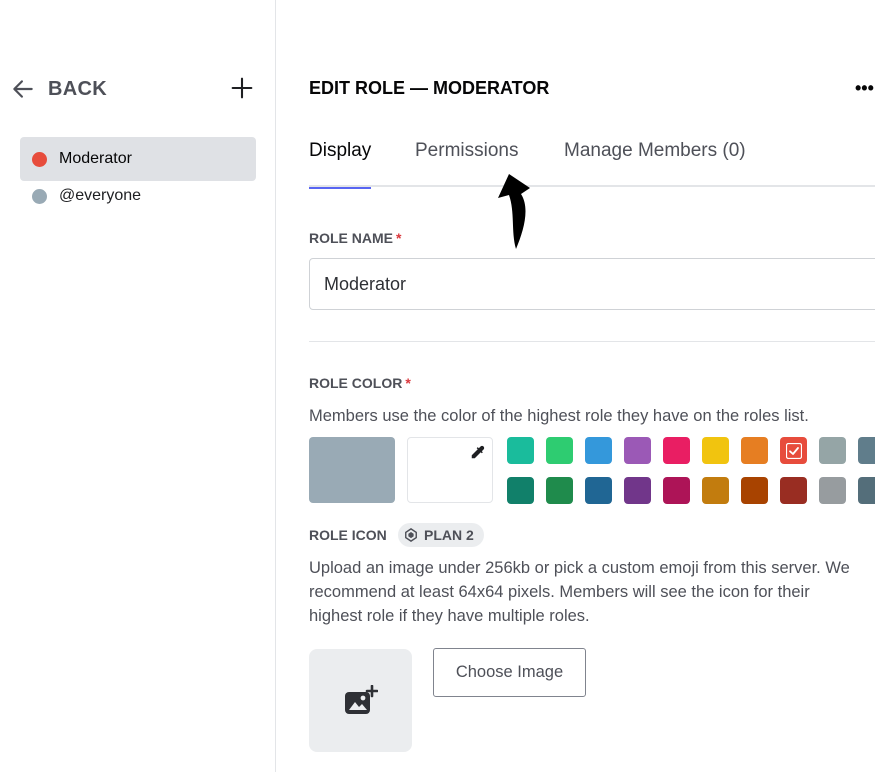 This screenshot has width=875, height=772. Describe the element at coordinates (23, 89) in the screenshot. I see `arrow-left-icon` at that location.